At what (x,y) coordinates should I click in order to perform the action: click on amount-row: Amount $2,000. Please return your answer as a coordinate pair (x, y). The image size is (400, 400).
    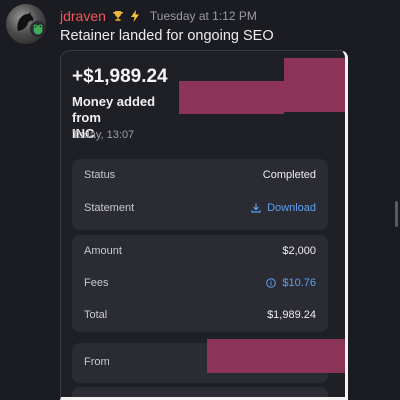
    Looking at the image, I should click on (200, 251).